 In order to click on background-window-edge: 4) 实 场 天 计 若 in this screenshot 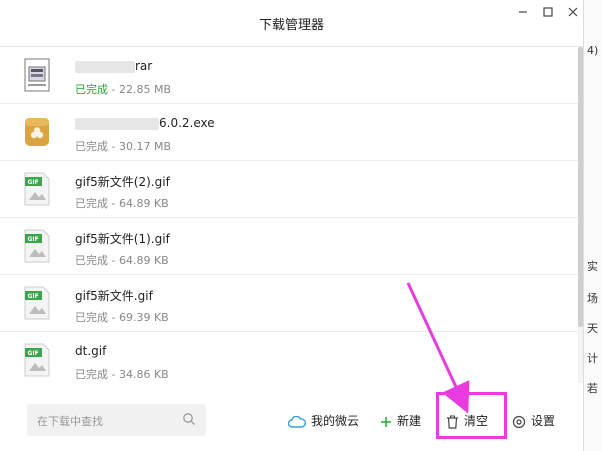, I will do `click(592, 225)`.